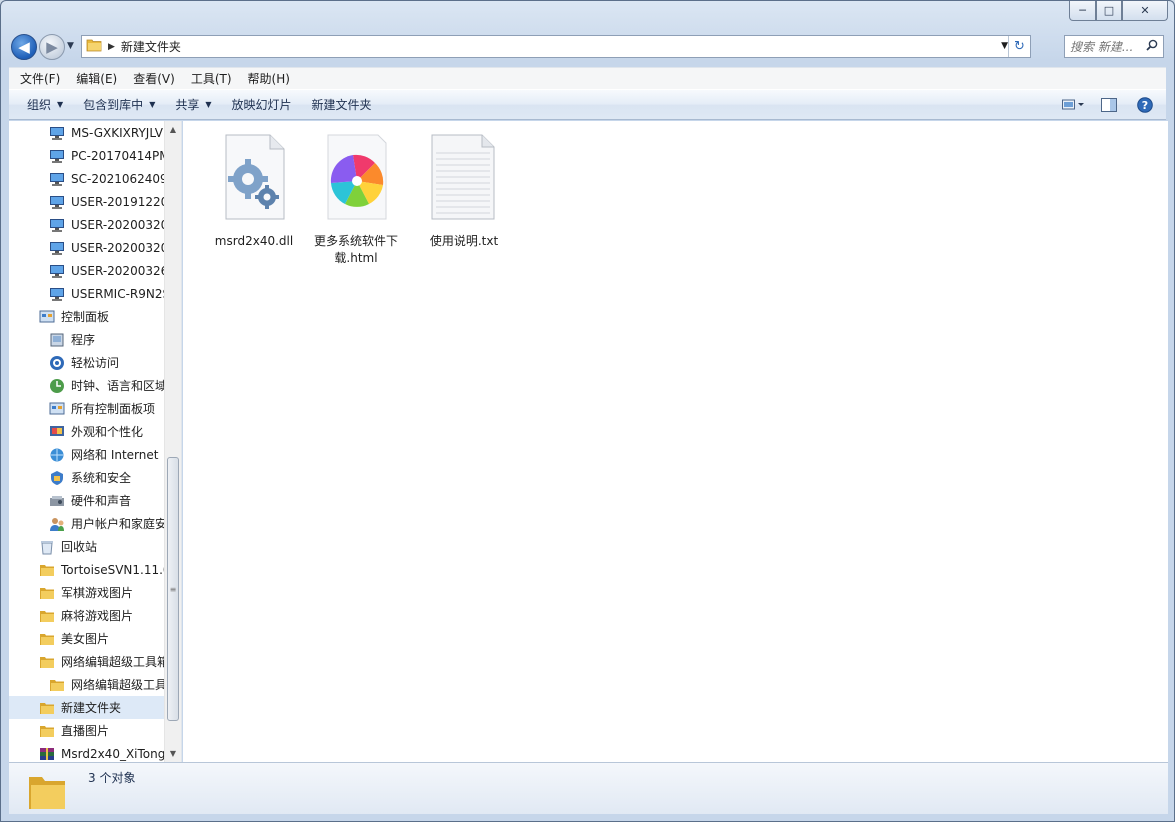  I want to click on nav-item: 轻松访问, so click(88, 362).